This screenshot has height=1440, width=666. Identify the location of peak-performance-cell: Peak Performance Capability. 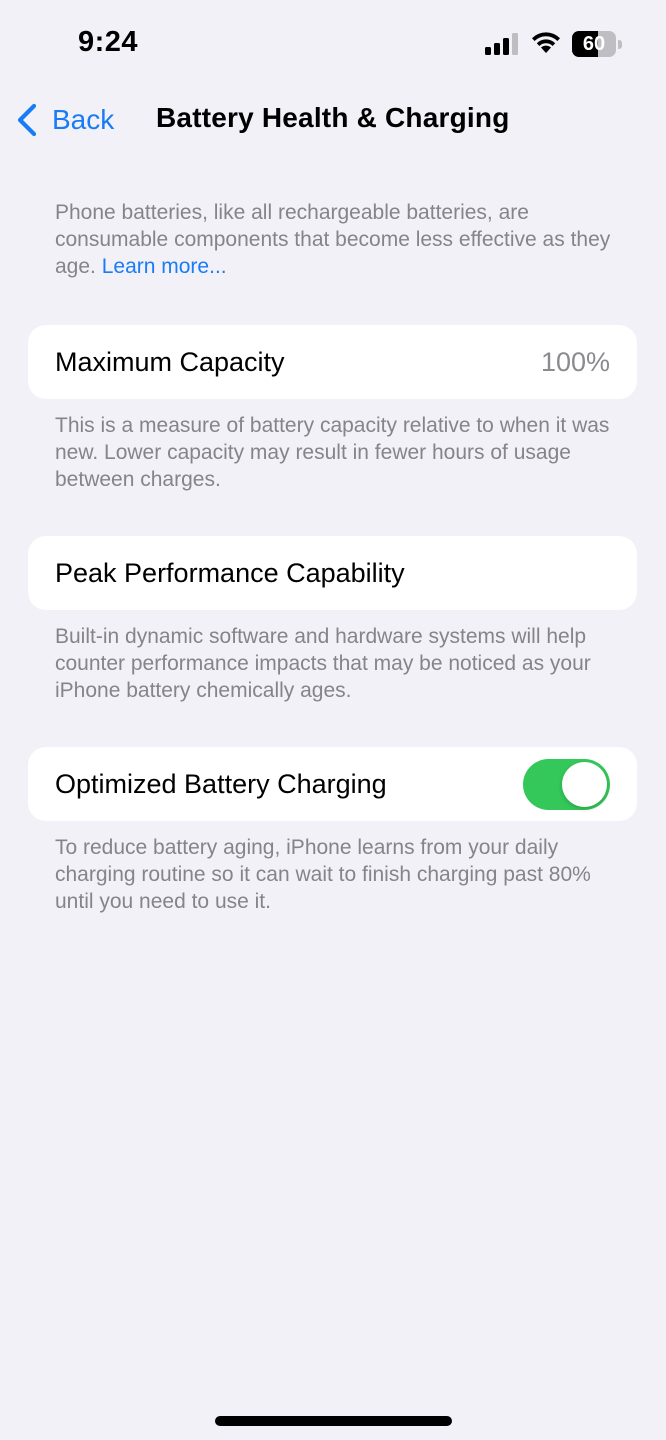
(332, 573).